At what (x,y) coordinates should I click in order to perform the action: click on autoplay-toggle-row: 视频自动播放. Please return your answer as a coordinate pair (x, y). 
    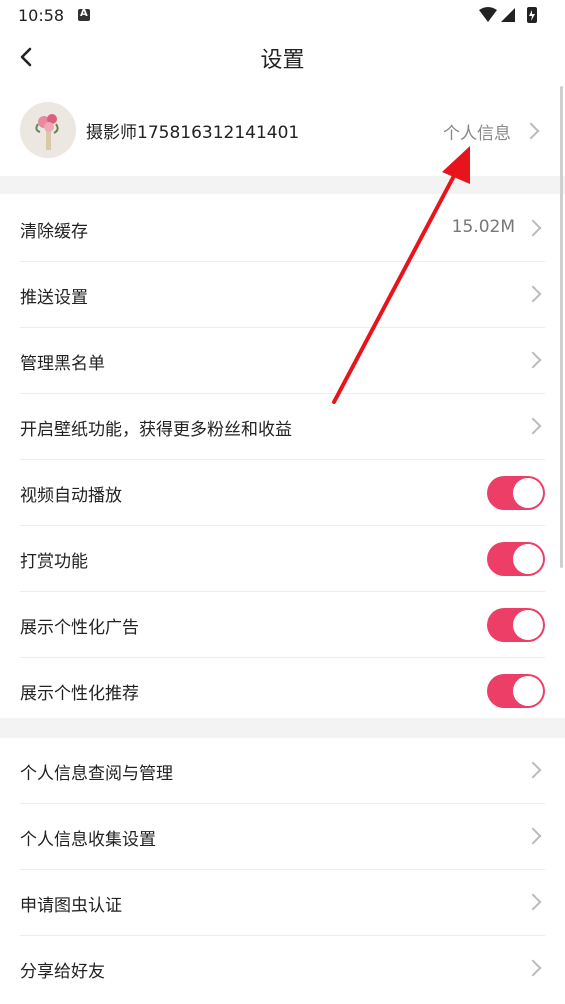
    Looking at the image, I should click on (282, 493).